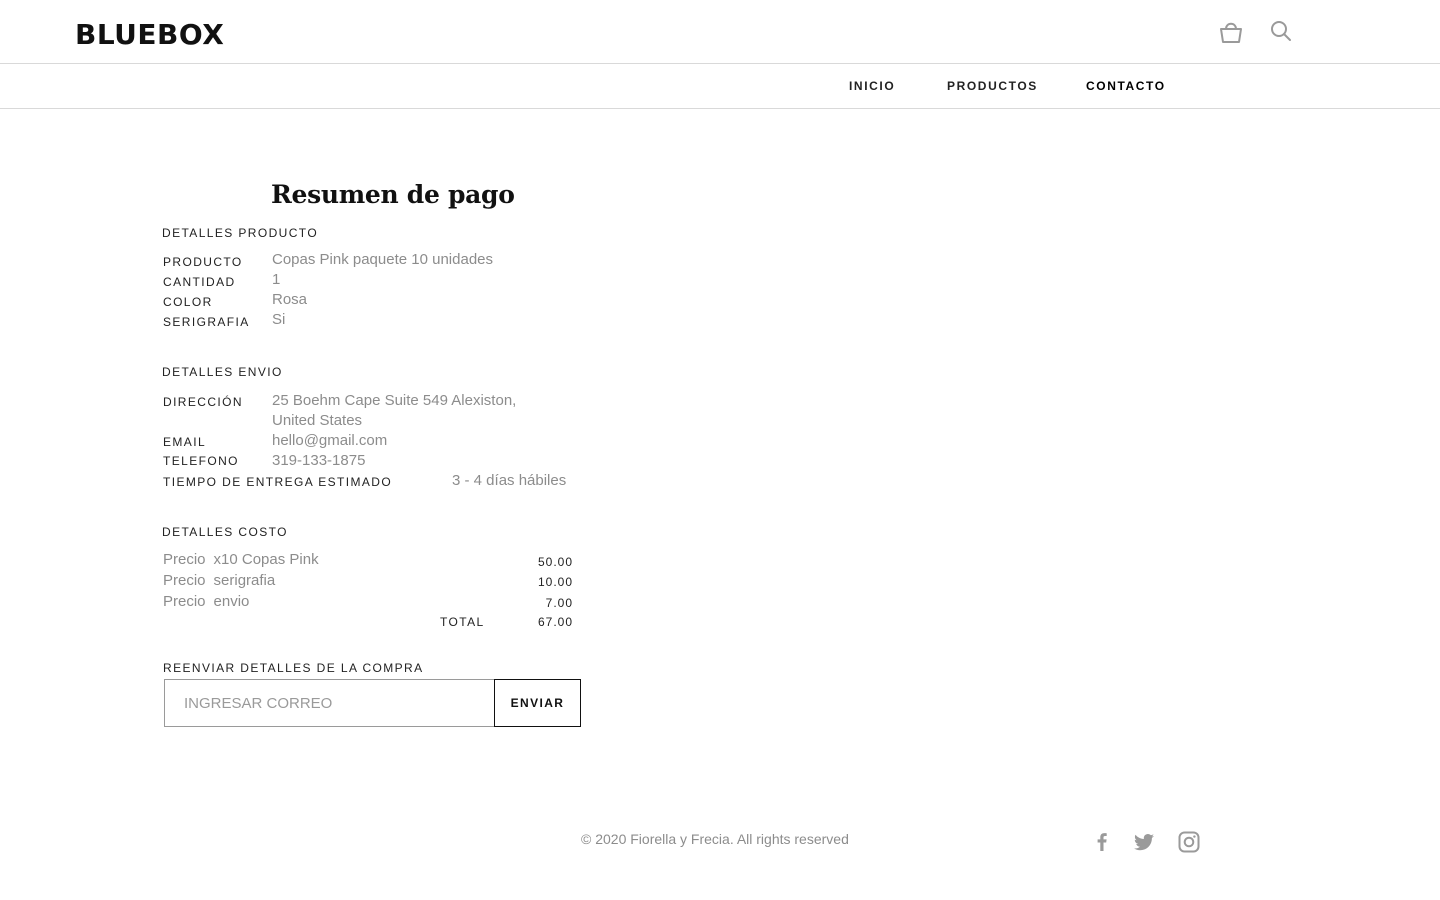 The width and height of the screenshot is (1440, 900). Describe the element at coordinates (293, 668) in the screenshot. I see `resend-heading: REENVIAR DETALLES DE LA COMPRA` at that location.